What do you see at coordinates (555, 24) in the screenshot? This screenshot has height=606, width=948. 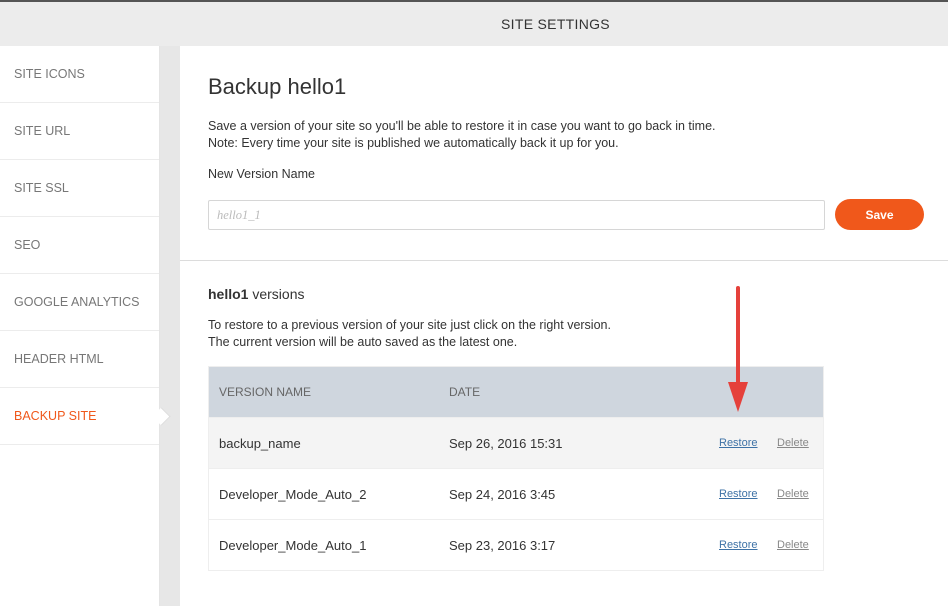 I see `page-header-title: SITE SETTINGS` at bounding box center [555, 24].